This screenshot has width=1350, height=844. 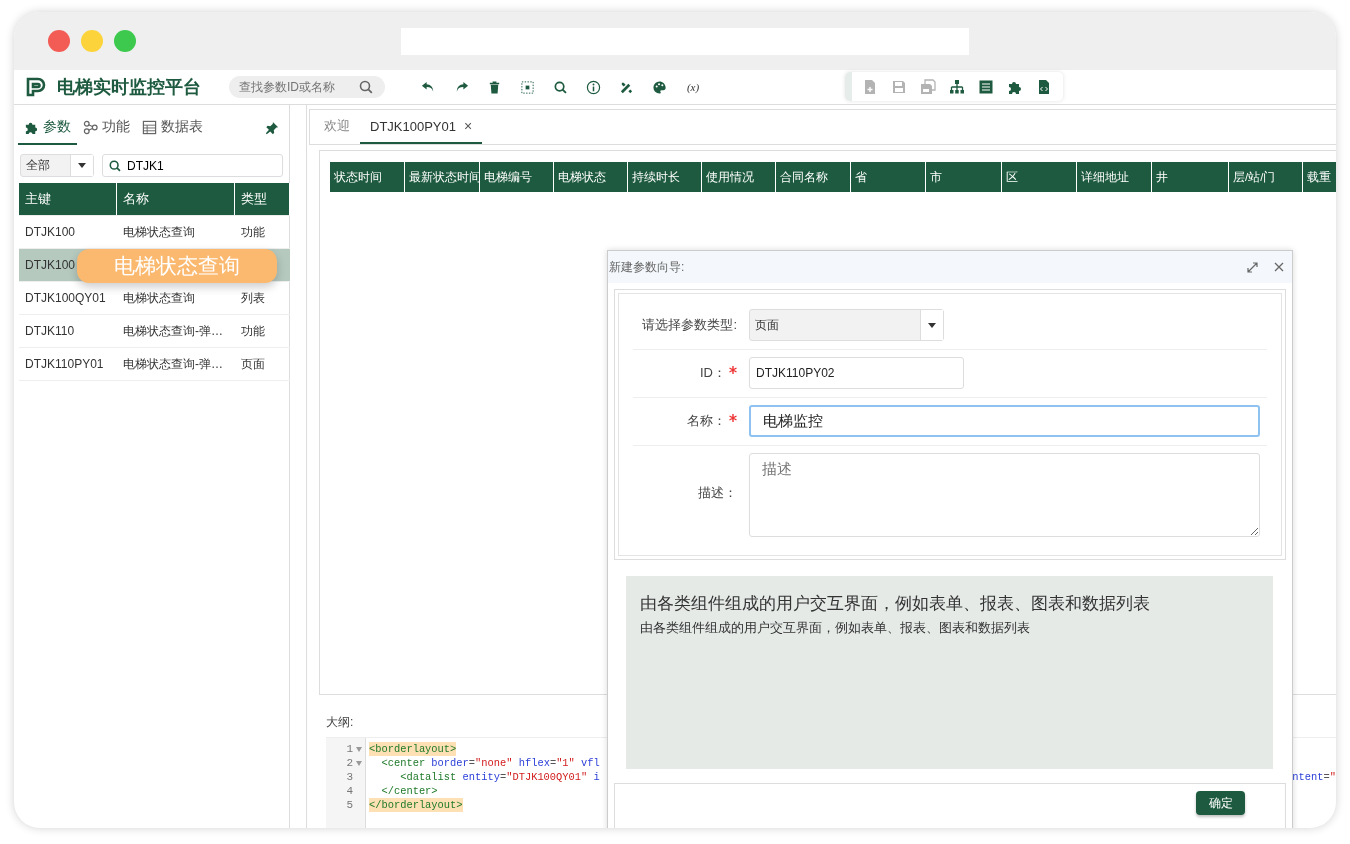 I want to click on field-label: ID：, so click(x=713, y=373).